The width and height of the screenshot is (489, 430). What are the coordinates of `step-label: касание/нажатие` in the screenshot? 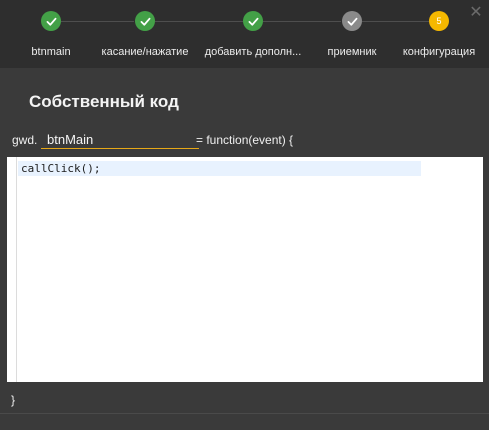 It's located at (145, 52).